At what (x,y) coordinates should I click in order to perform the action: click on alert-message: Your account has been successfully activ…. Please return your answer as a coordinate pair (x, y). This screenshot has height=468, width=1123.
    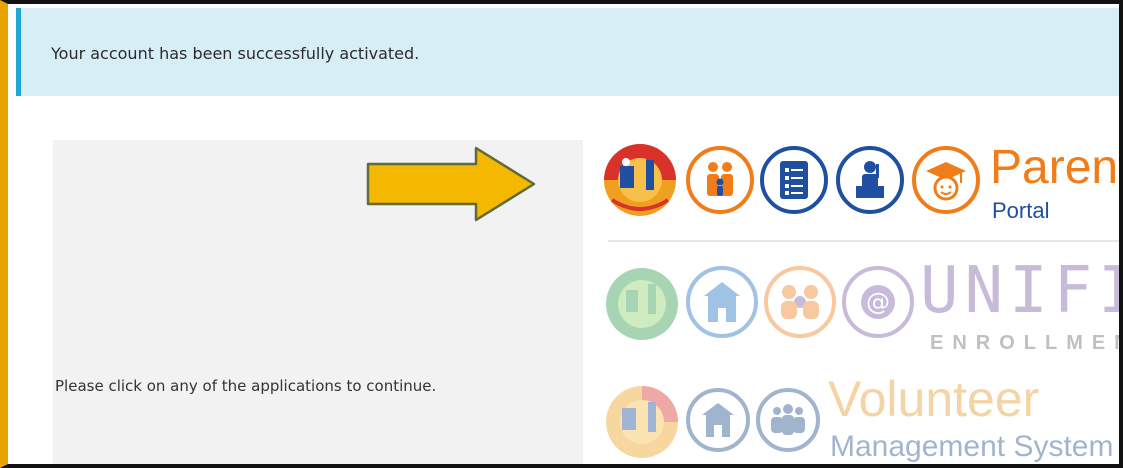
    Looking at the image, I should click on (235, 53).